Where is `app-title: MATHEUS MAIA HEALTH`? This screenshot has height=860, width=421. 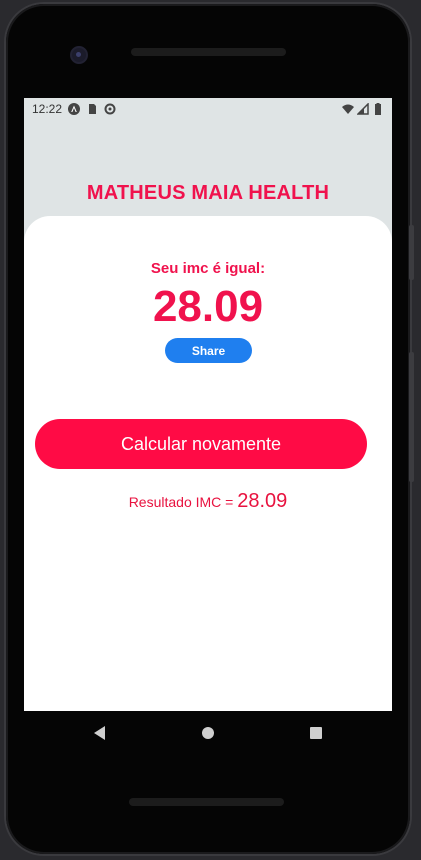
app-title: MATHEUS MAIA HEALTH is located at coordinates (208, 193).